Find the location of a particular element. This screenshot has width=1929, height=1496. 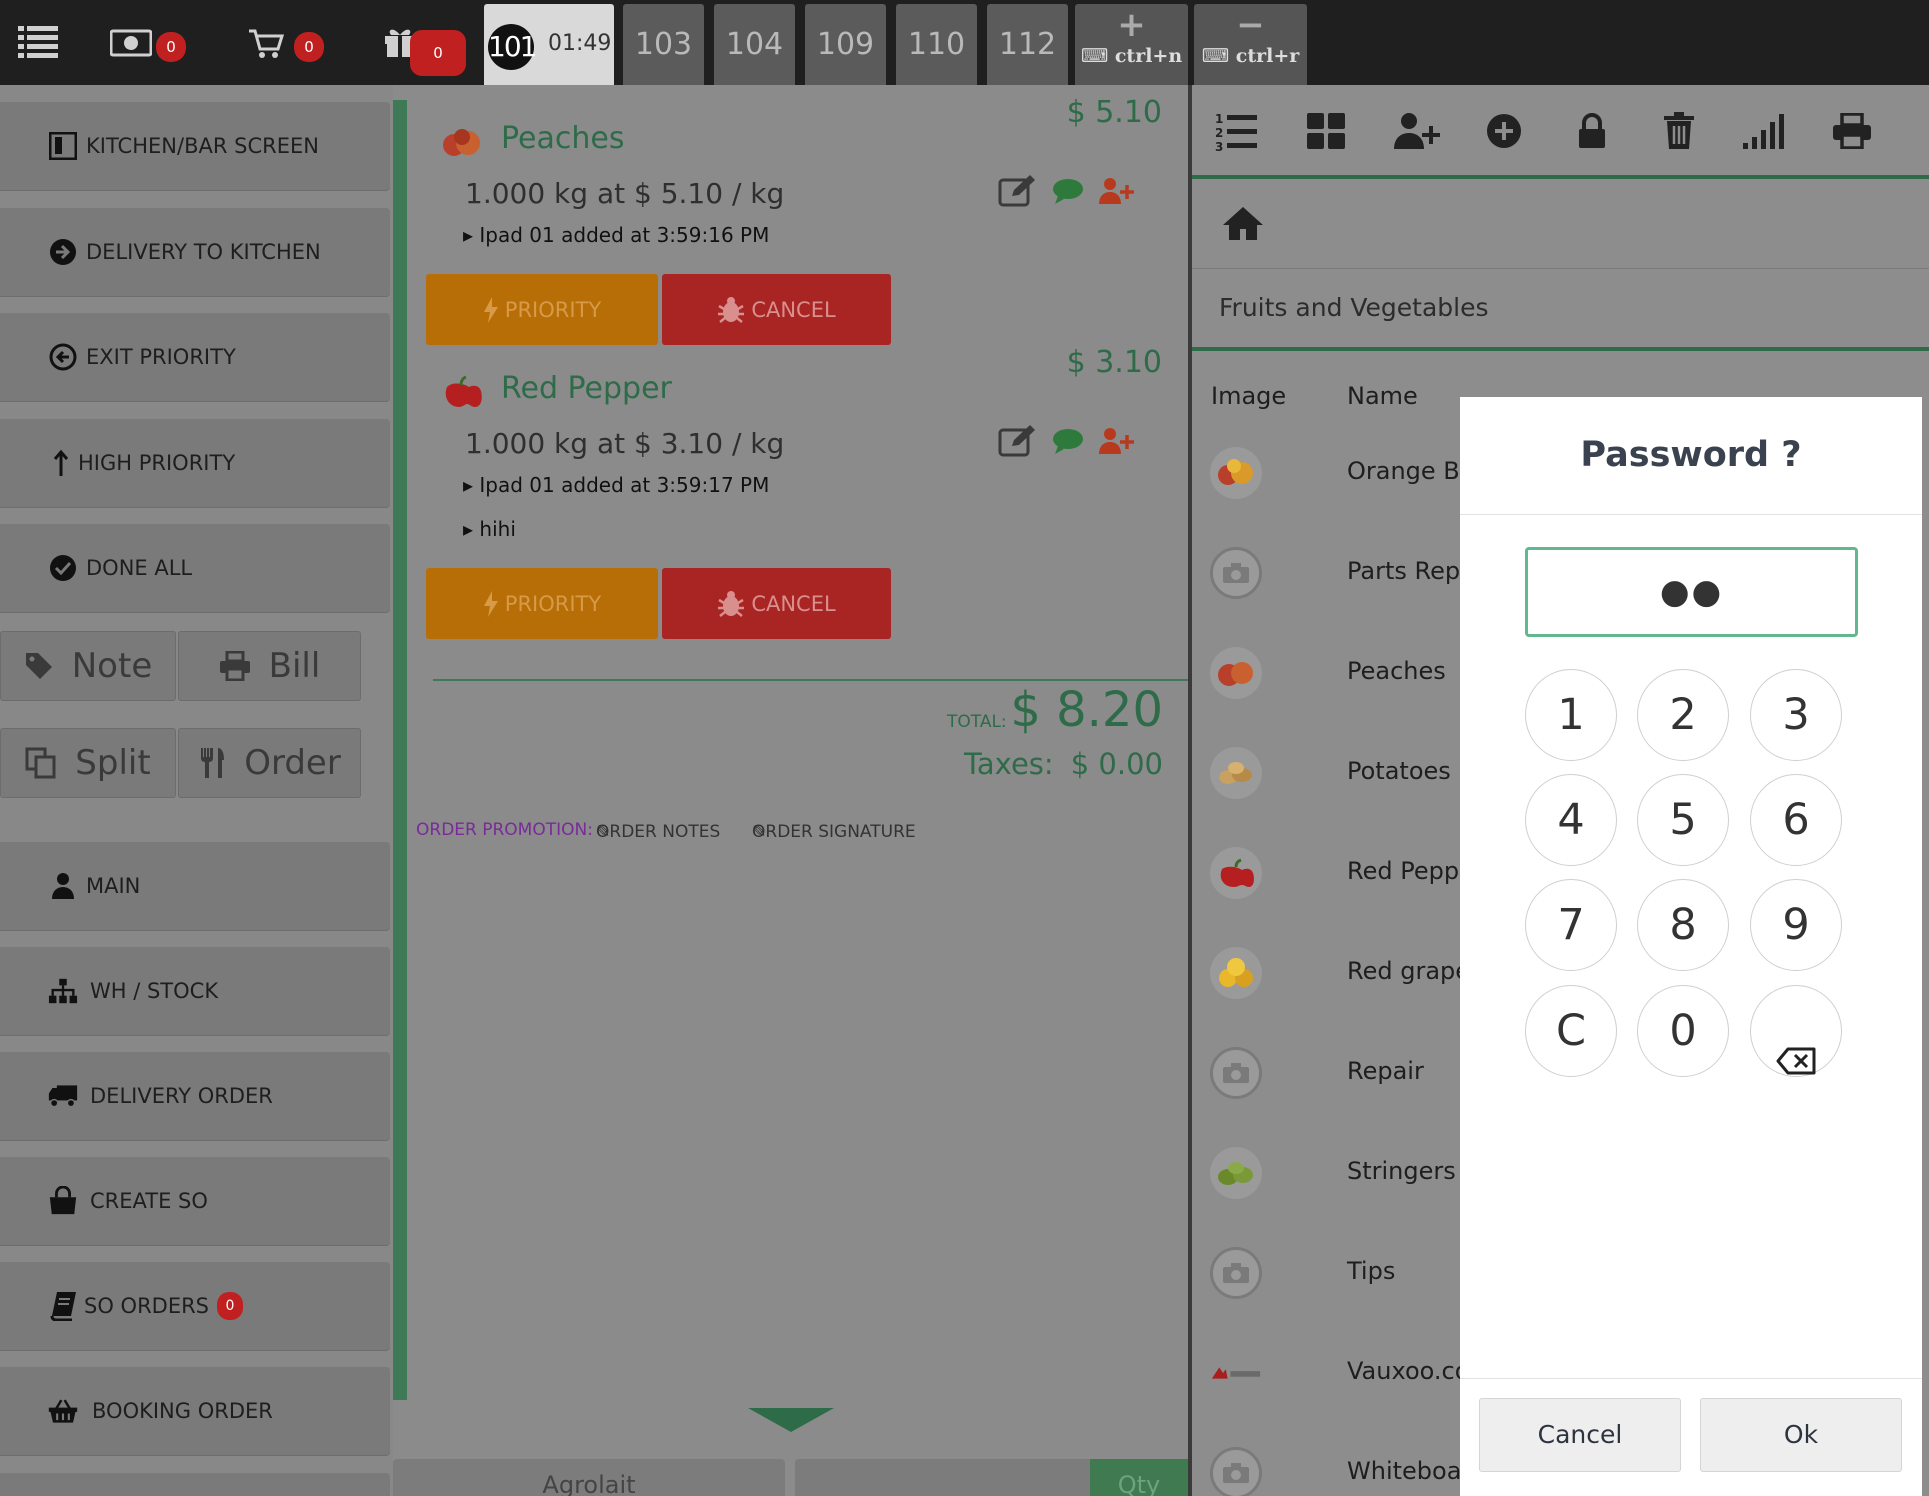

password-input: ●● is located at coordinates (1691, 592).